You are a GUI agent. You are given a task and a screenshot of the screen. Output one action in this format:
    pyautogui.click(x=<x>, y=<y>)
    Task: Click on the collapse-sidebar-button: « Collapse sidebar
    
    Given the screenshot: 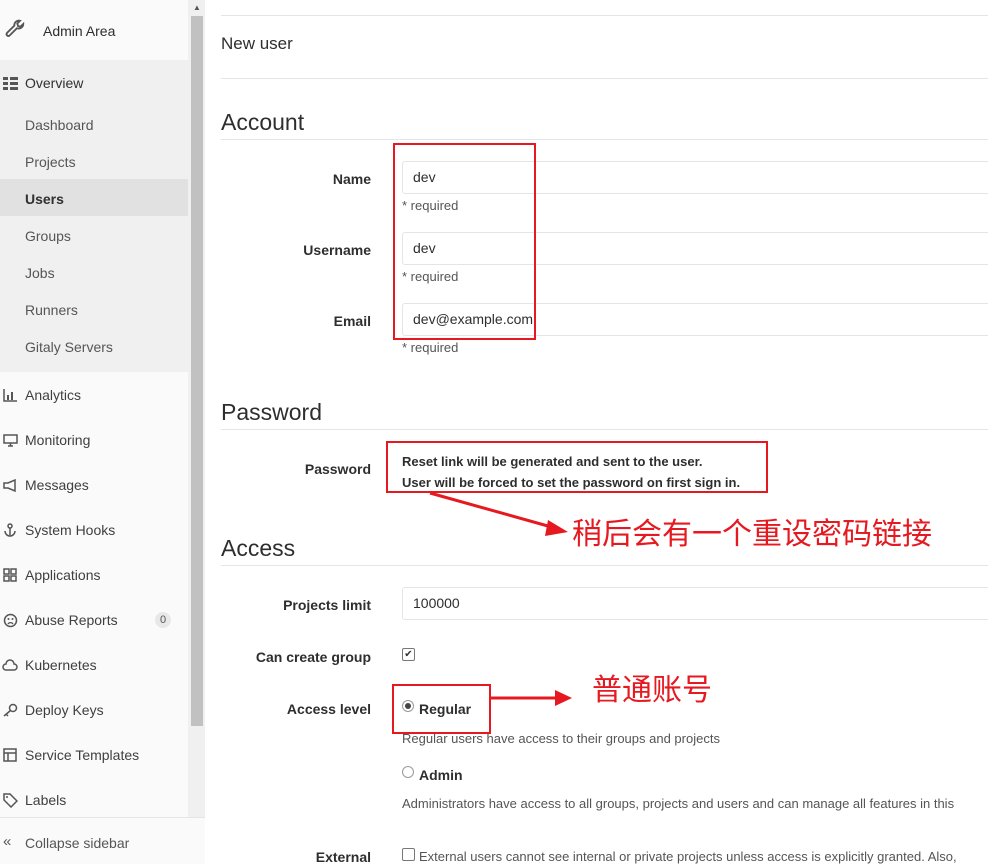 What is the action you would take?
    pyautogui.click(x=102, y=840)
    